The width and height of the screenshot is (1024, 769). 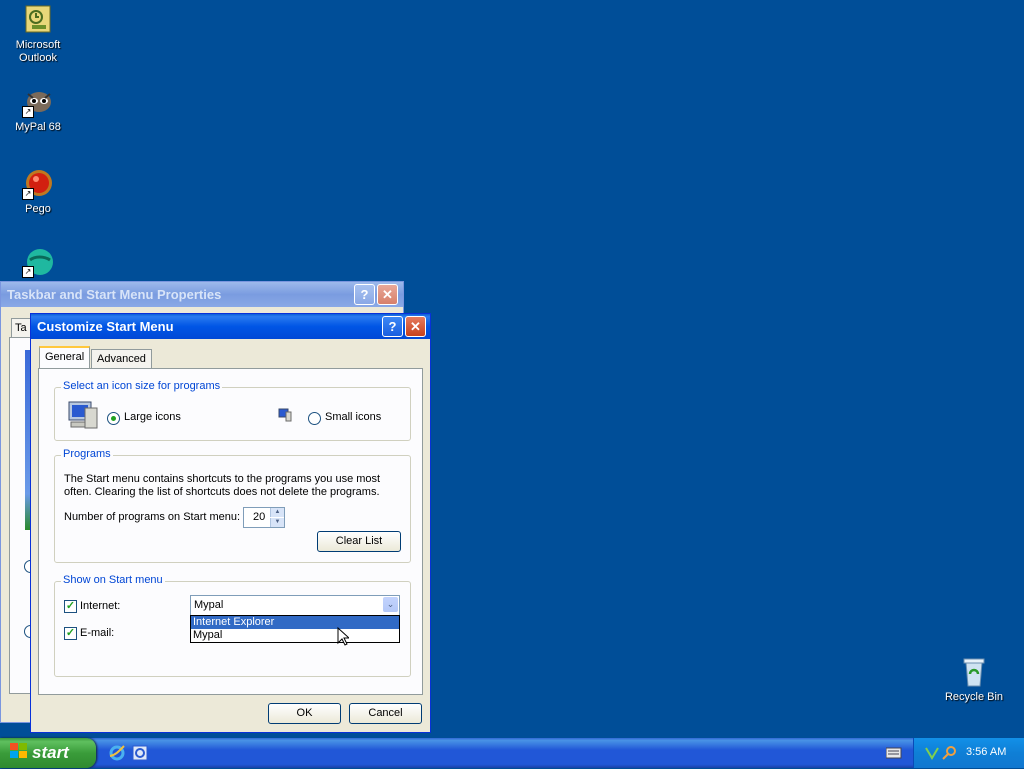 I want to click on tab-label: Ta, so click(x=21, y=328).